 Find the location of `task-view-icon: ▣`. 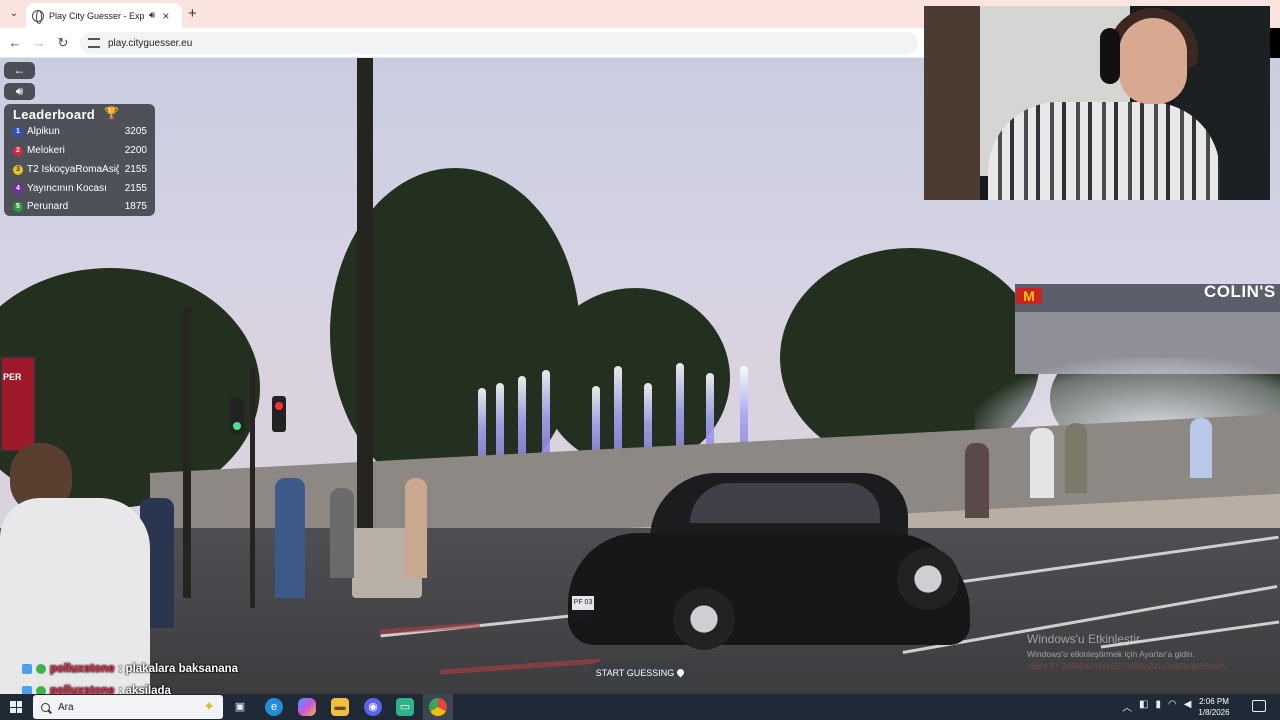

task-view-icon: ▣ is located at coordinates (240, 707).